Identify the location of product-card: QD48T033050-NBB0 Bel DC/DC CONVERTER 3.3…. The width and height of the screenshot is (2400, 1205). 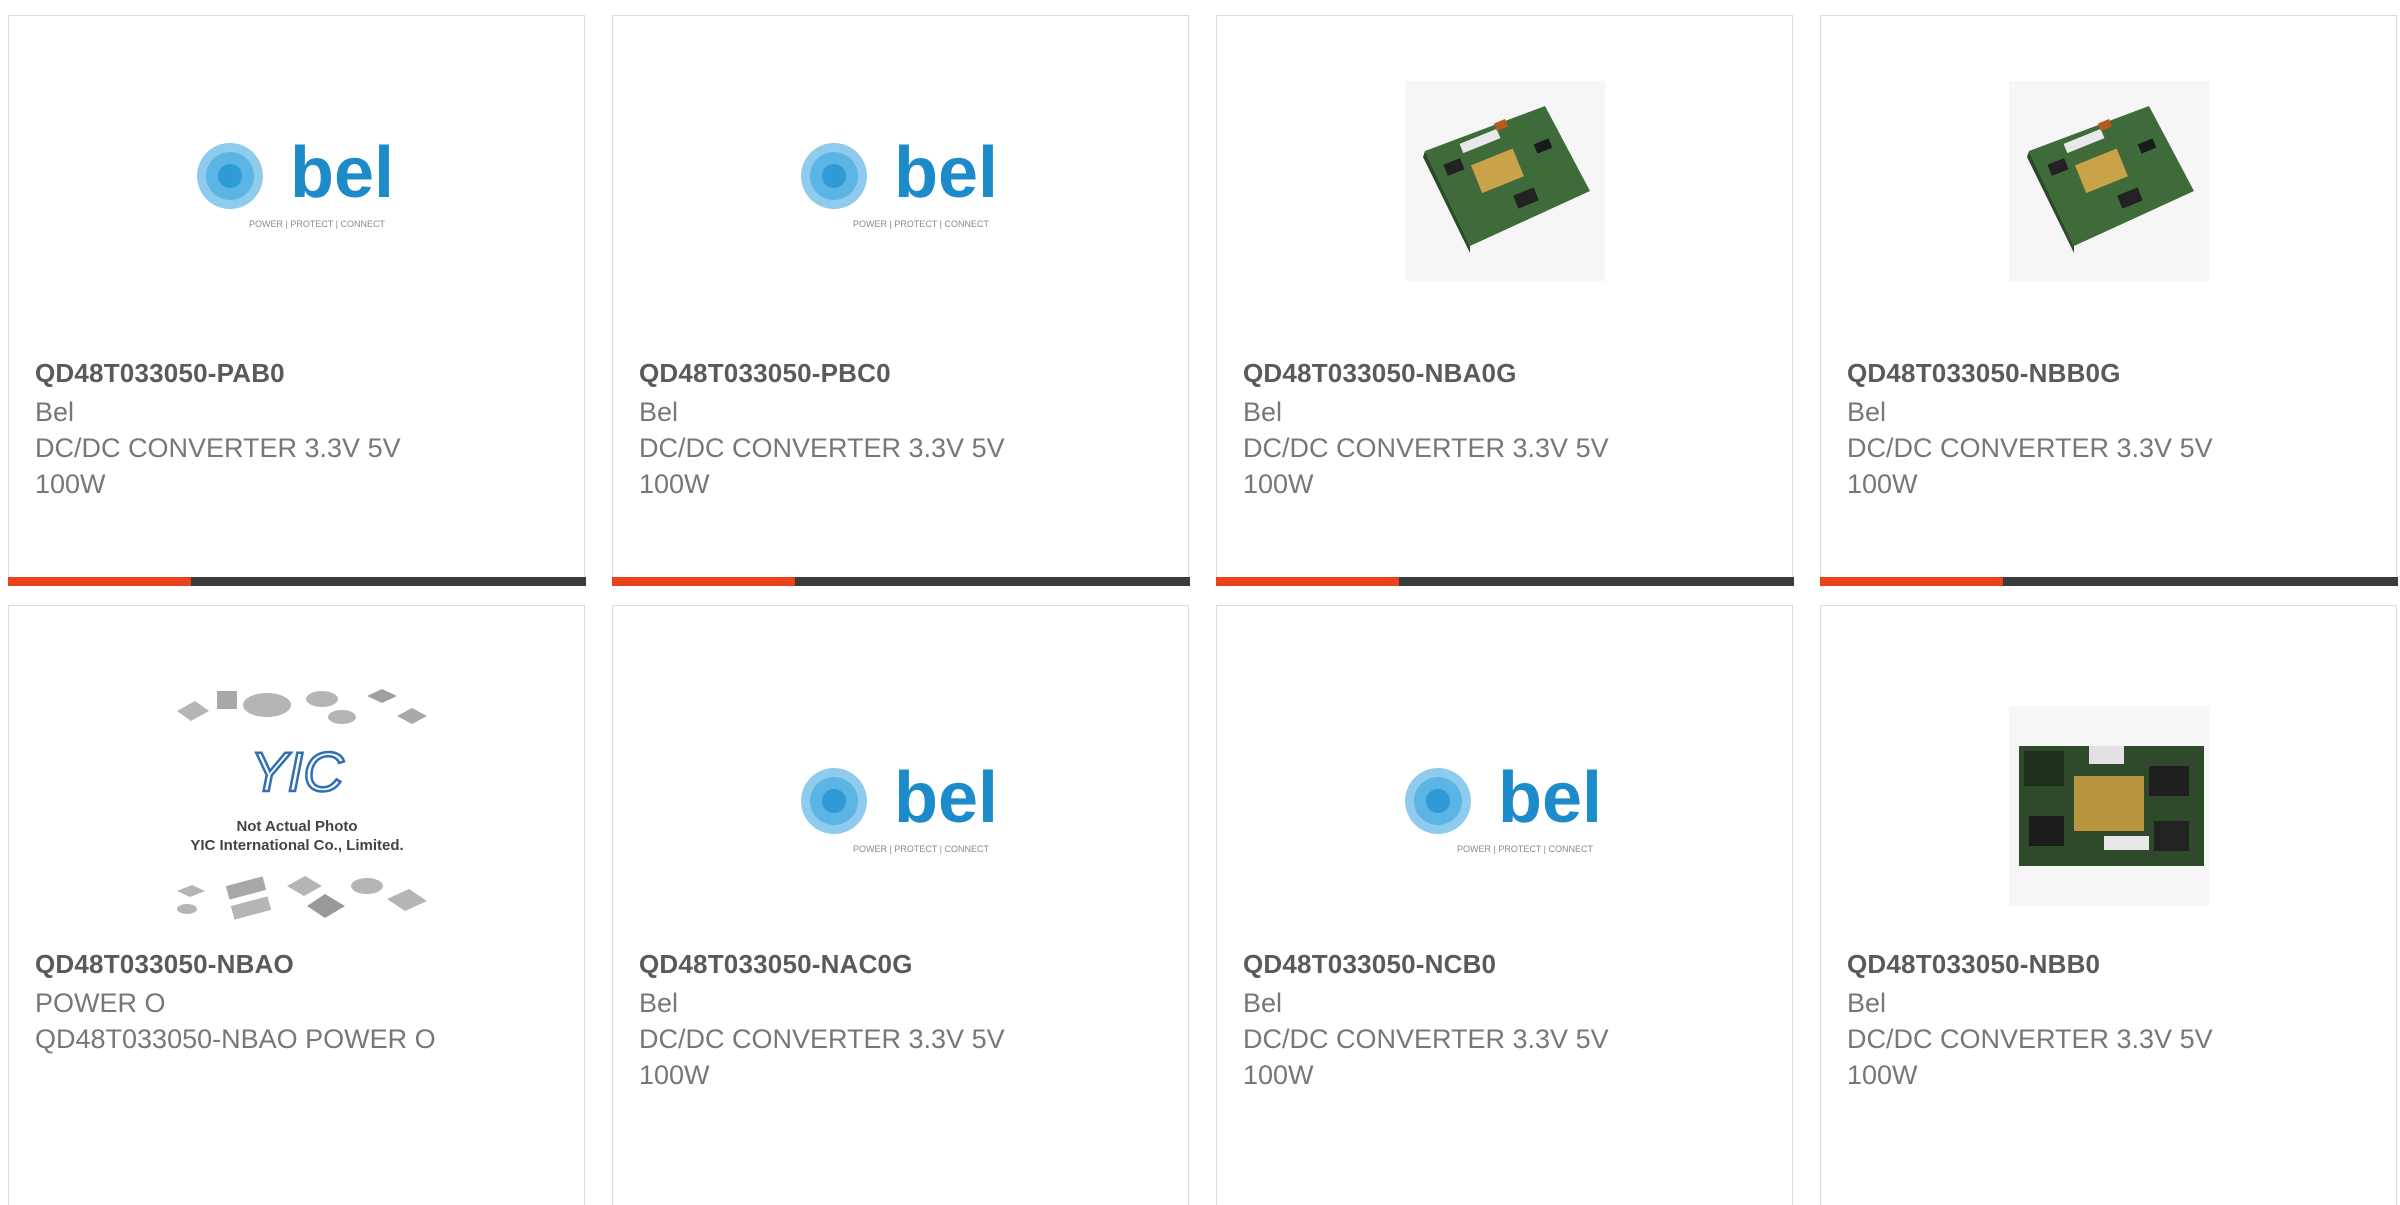
(2108, 905).